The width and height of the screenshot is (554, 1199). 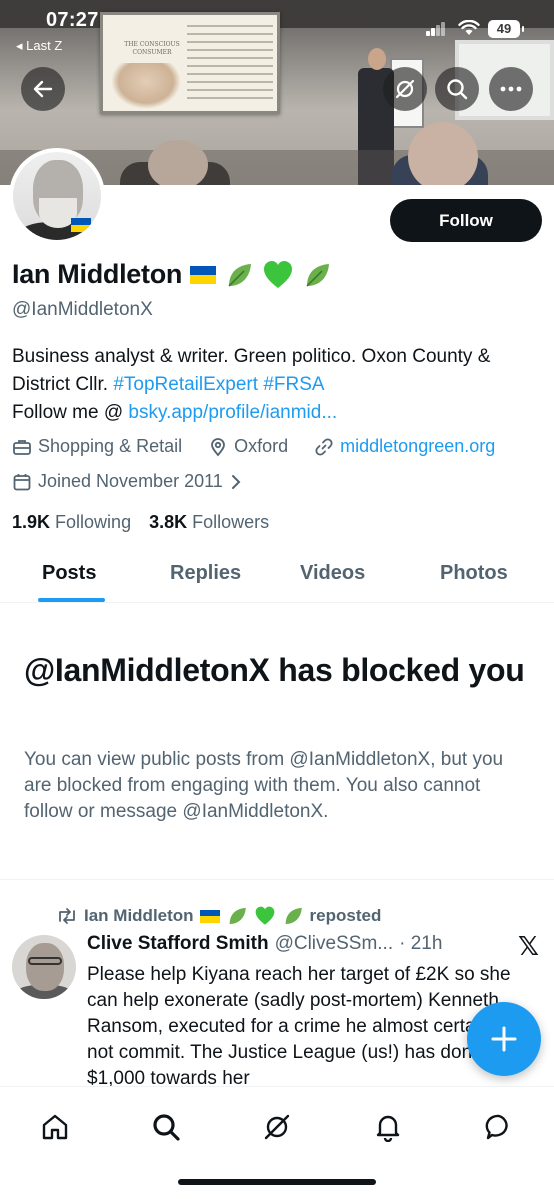 What do you see at coordinates (185, 384) in the screenshot?
I see `hashtag-link: #TopRetailExpert` at bounding box center [185, 384].